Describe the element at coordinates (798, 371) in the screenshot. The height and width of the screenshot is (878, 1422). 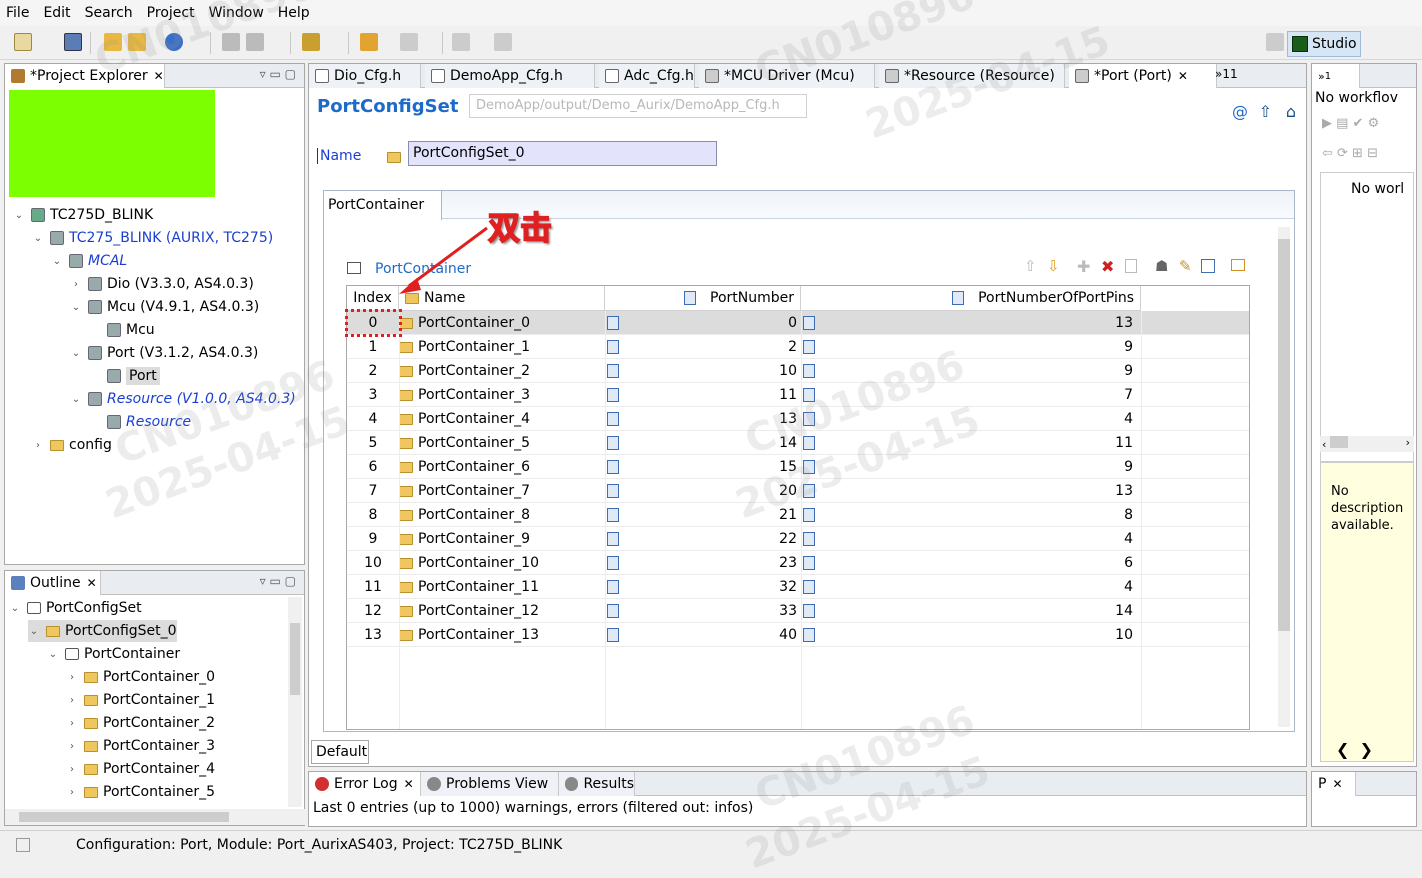
I see `table-row: 2 PortContainer_2 10 9` at that location.